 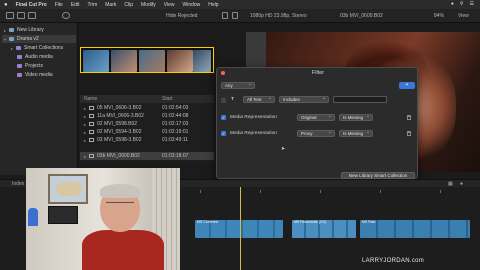 What do you see at coordinates (361, 16) in the screenshot?
I see `viewer-clip-name: 03b MVI_0600.B02` at bounding box center [361, 16].